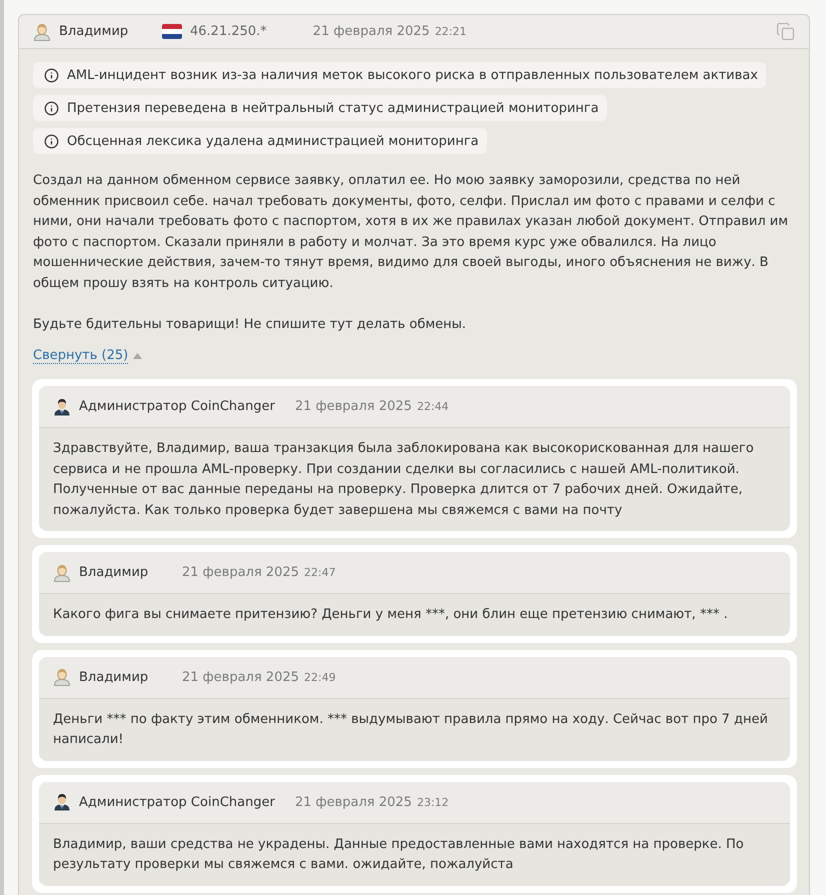  Describe the element at coordinates (432, 802) in the screenshot. I see `reply-time: 23:12` at that location.